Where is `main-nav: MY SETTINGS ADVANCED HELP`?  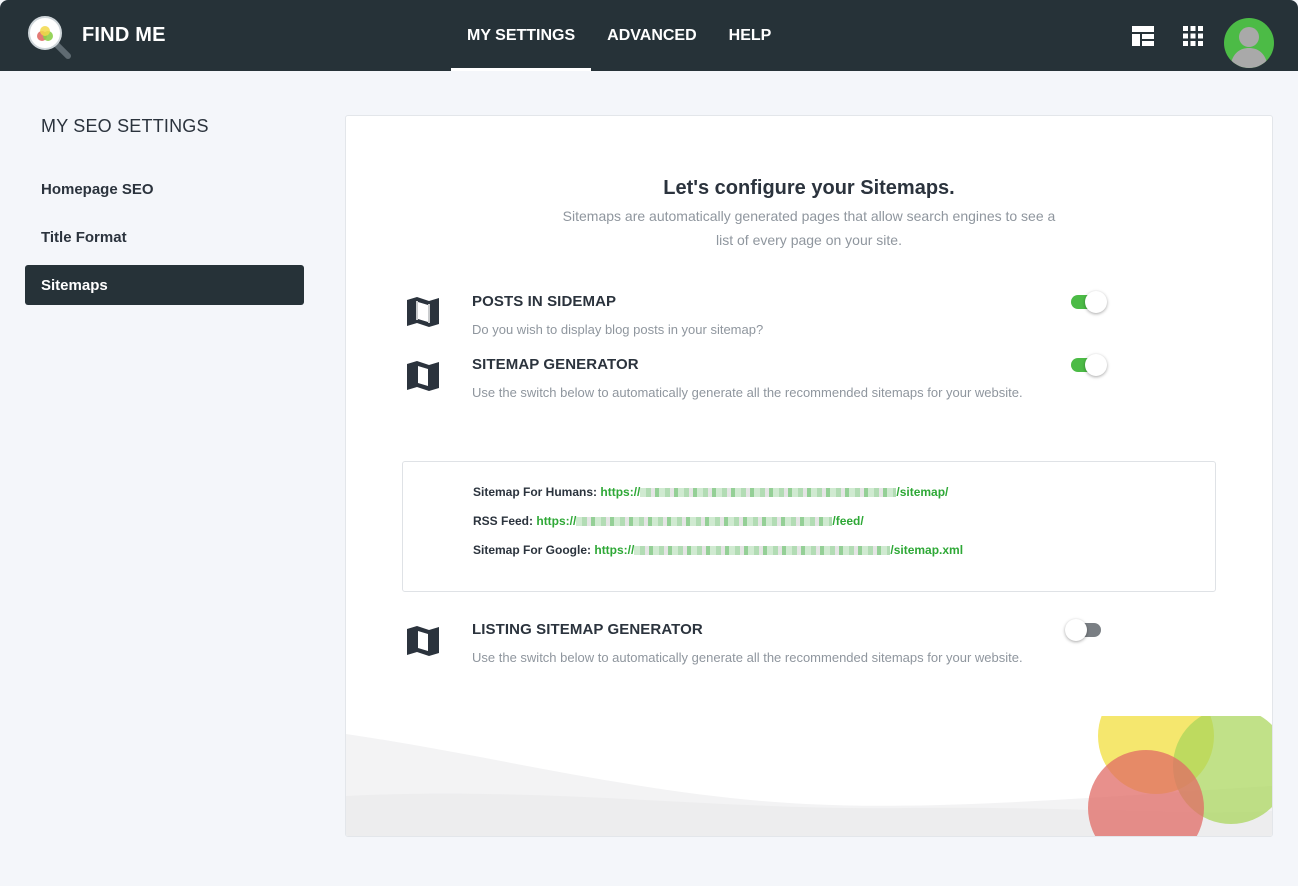 main-nav: MY SETTINGS ADVANCED HELP is located at coordinates (619, 35).